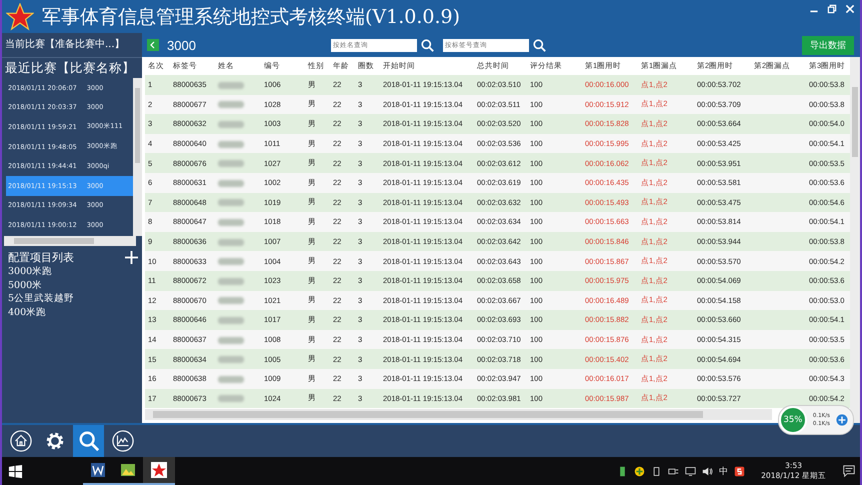 The width and height of the screenshot is (862, 485). Describe the element at coordinates (850, 9) in the screenshot. I see `close-icon` at that location.